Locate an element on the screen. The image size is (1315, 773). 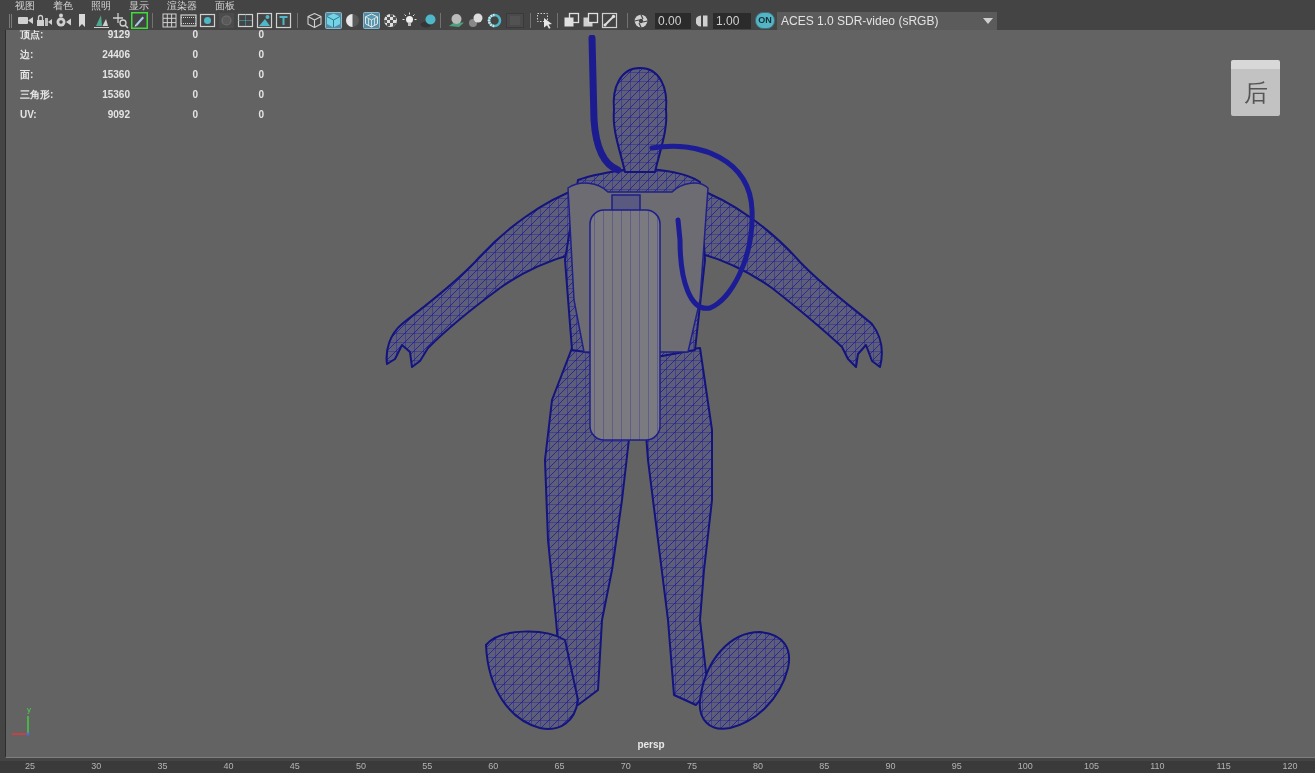
dotted-cross-icon is located at coordinates (245, 20).